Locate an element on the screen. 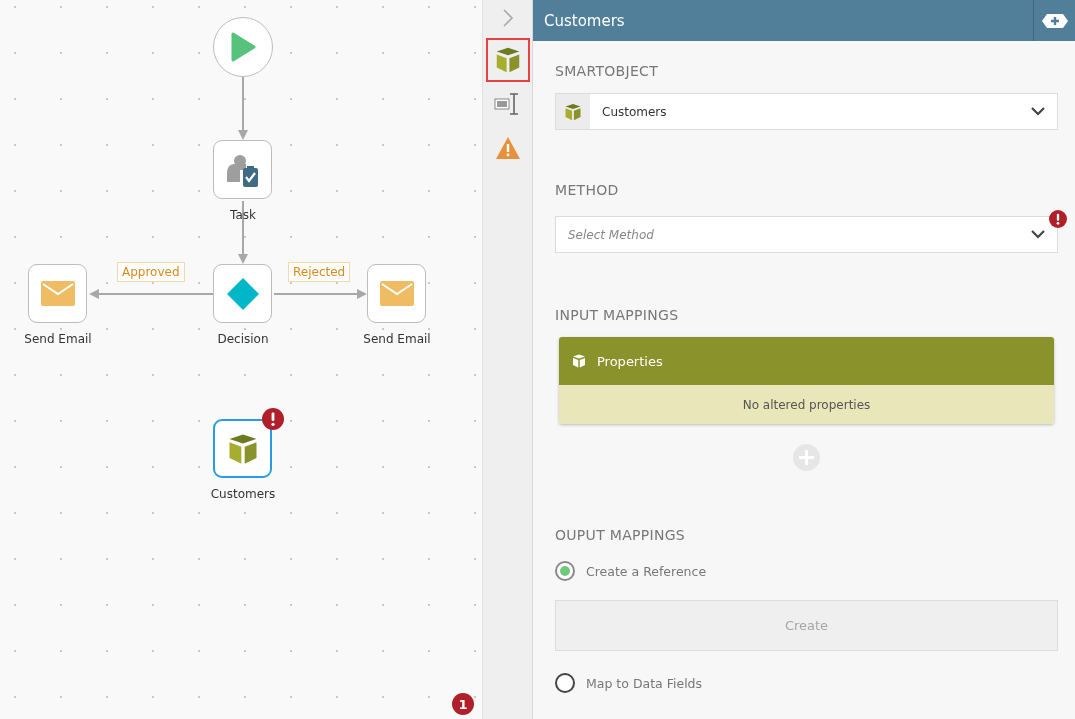  section-heading: SMARTOBJECT is located at coordinates (607, 71).